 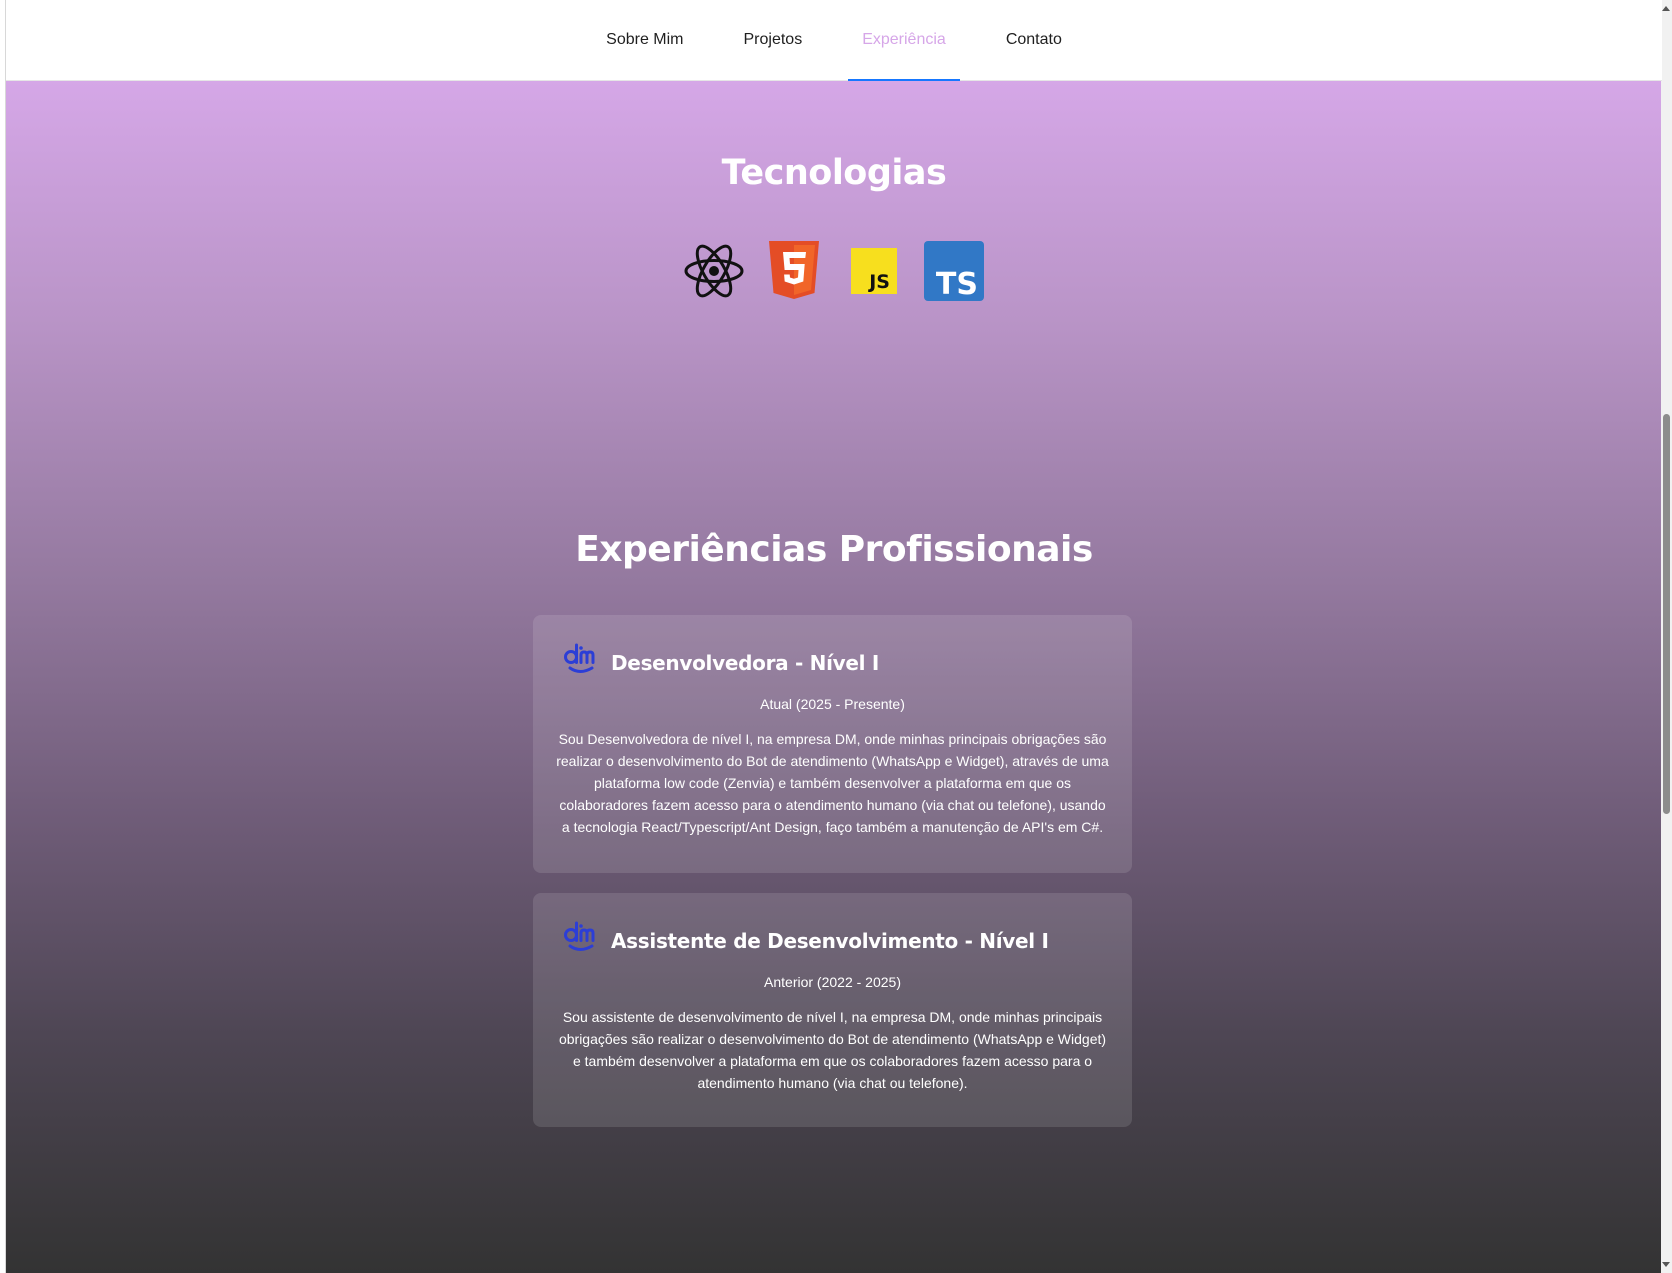 I want to click on card-role-title: Desenvolvedora - Nível I, so click(x=745, y=662).